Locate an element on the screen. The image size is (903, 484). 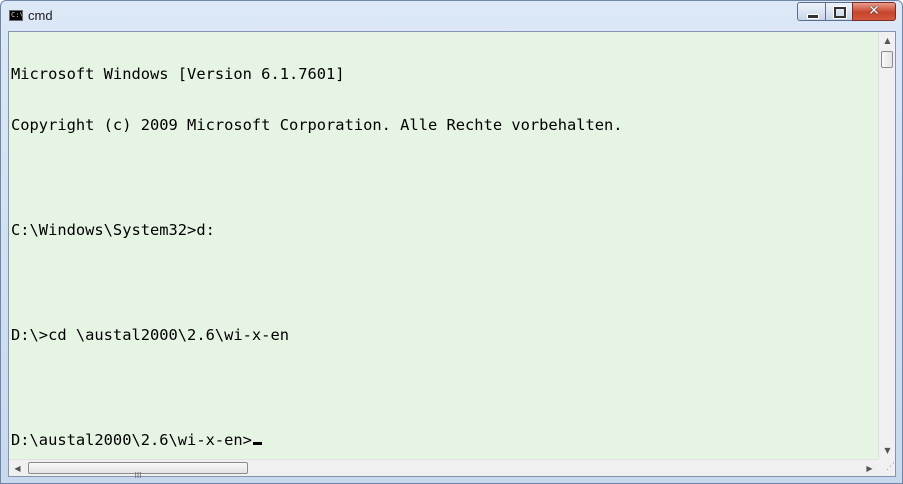
horizontal-scroll-thumb: III is located at coordinates (138, 471).